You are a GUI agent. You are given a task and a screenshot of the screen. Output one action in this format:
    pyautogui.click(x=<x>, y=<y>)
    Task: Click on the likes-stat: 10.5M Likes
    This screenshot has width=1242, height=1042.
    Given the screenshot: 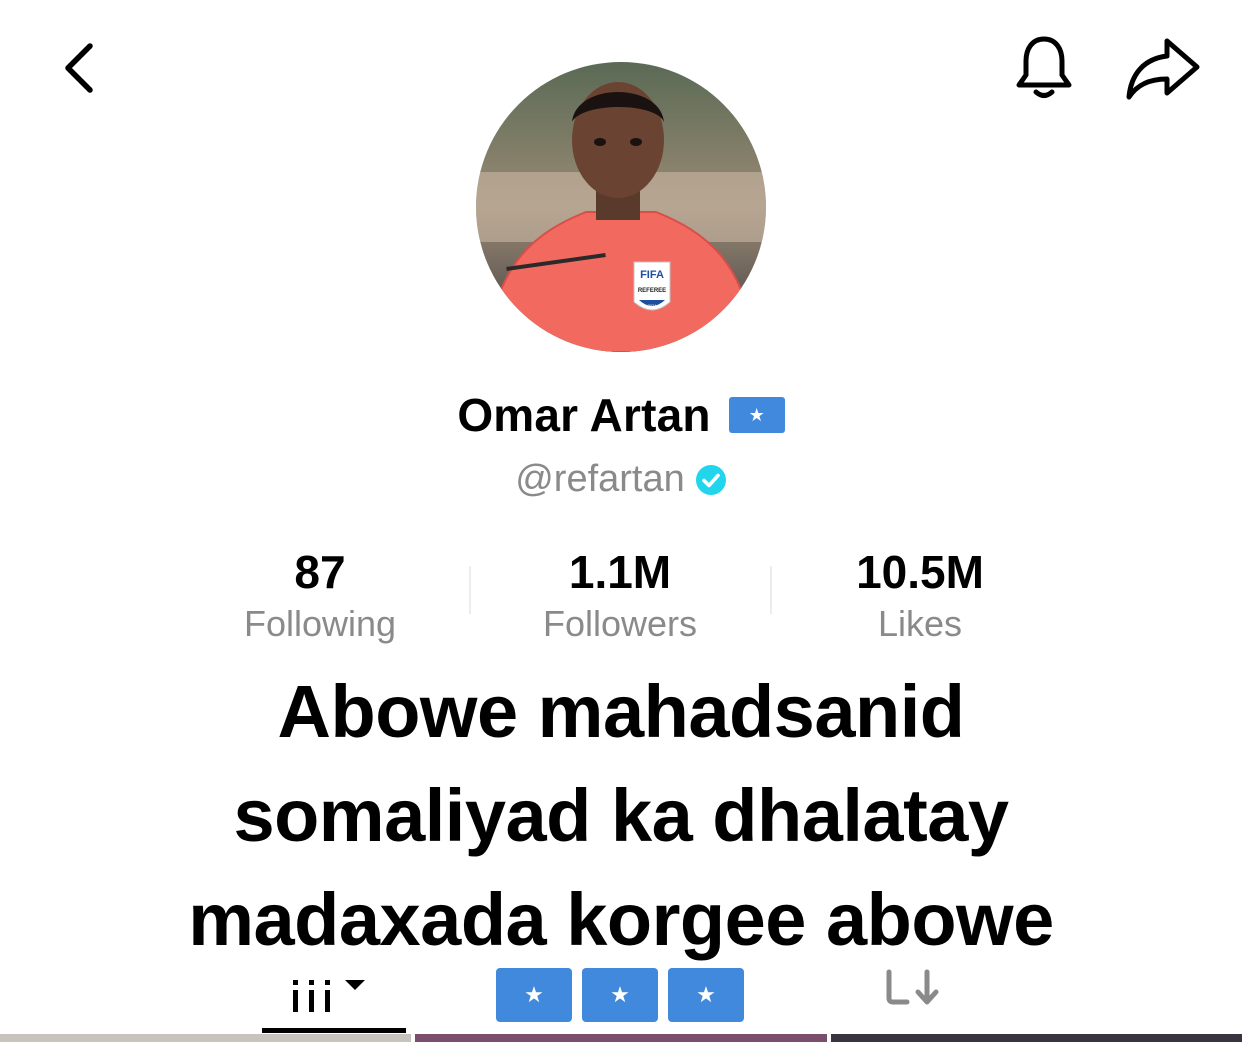 What is the action you would take?
    pyautogui.click(x=920, y=596)
    